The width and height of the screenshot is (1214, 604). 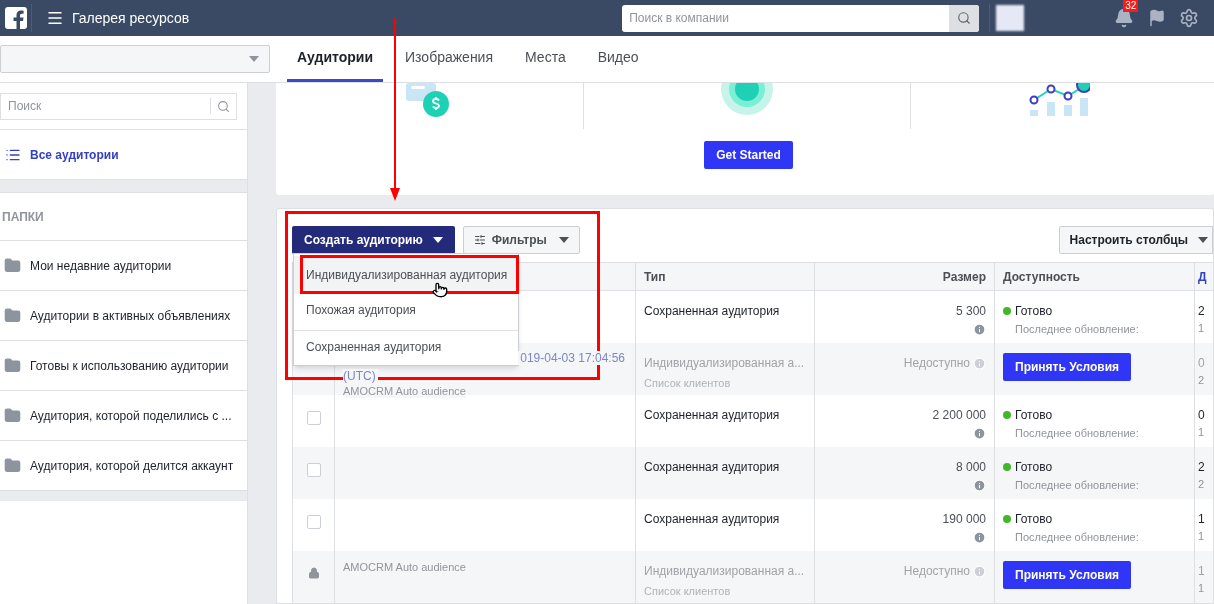 I want to click on flag-icon, so click(x=1157, y=18).